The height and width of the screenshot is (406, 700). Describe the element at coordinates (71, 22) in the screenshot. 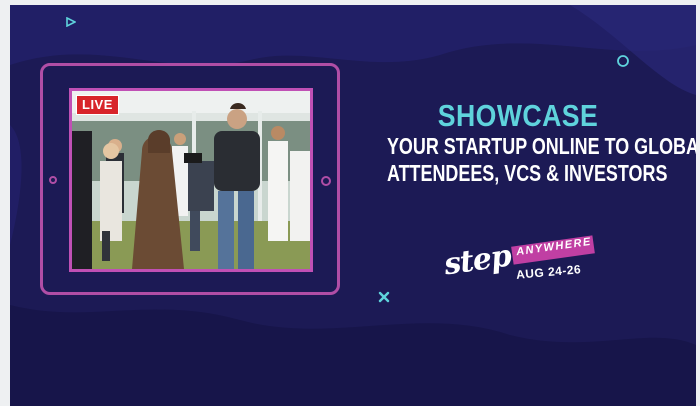

I see `play-triangle-icon` at that location.